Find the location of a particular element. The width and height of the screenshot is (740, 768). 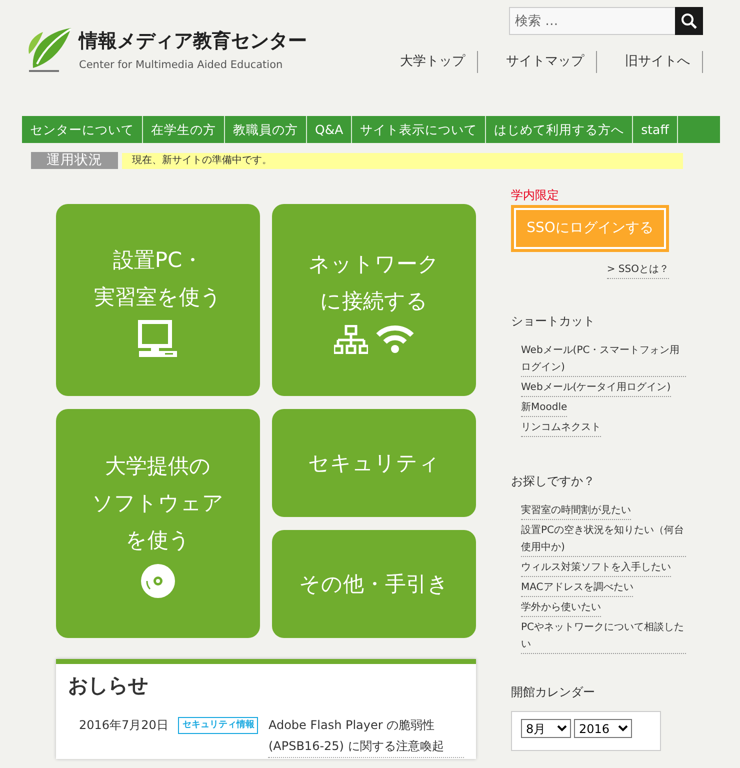

nav-item: センターについて is located at coordinates (82, 129).